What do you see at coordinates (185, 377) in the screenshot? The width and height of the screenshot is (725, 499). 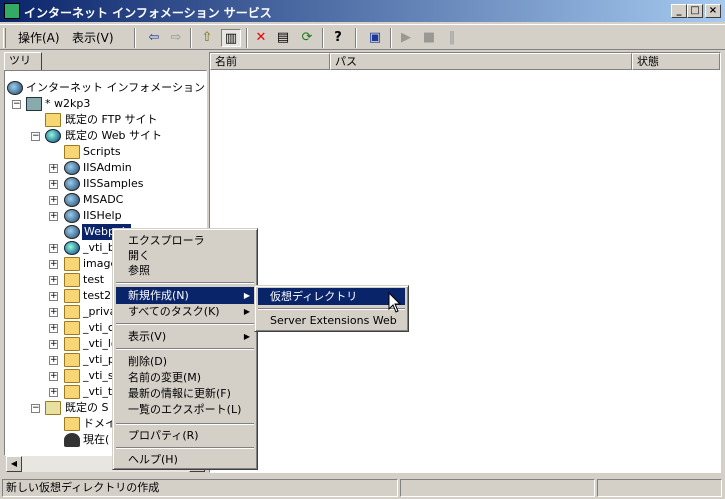 I see `menu-item-rename: 名前の変更(M)` at bounding box center [185, 377].